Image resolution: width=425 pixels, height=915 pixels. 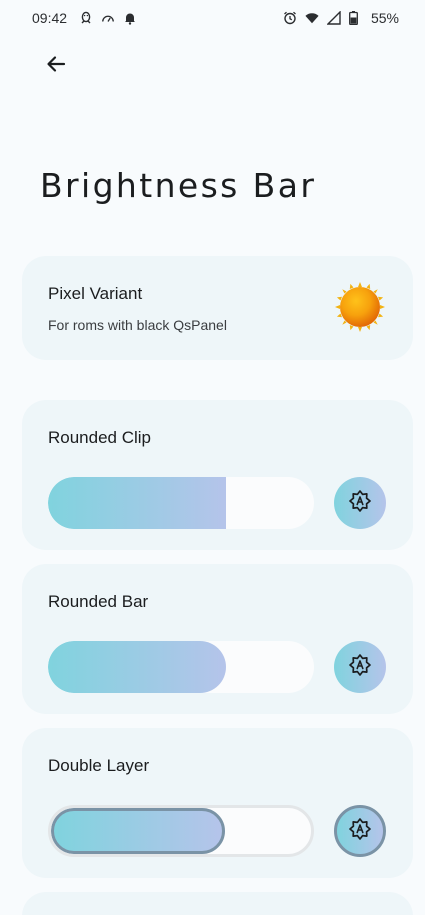 I want to click on rounded-bar-title: Rounded Bar, so click(x=98, y=601).